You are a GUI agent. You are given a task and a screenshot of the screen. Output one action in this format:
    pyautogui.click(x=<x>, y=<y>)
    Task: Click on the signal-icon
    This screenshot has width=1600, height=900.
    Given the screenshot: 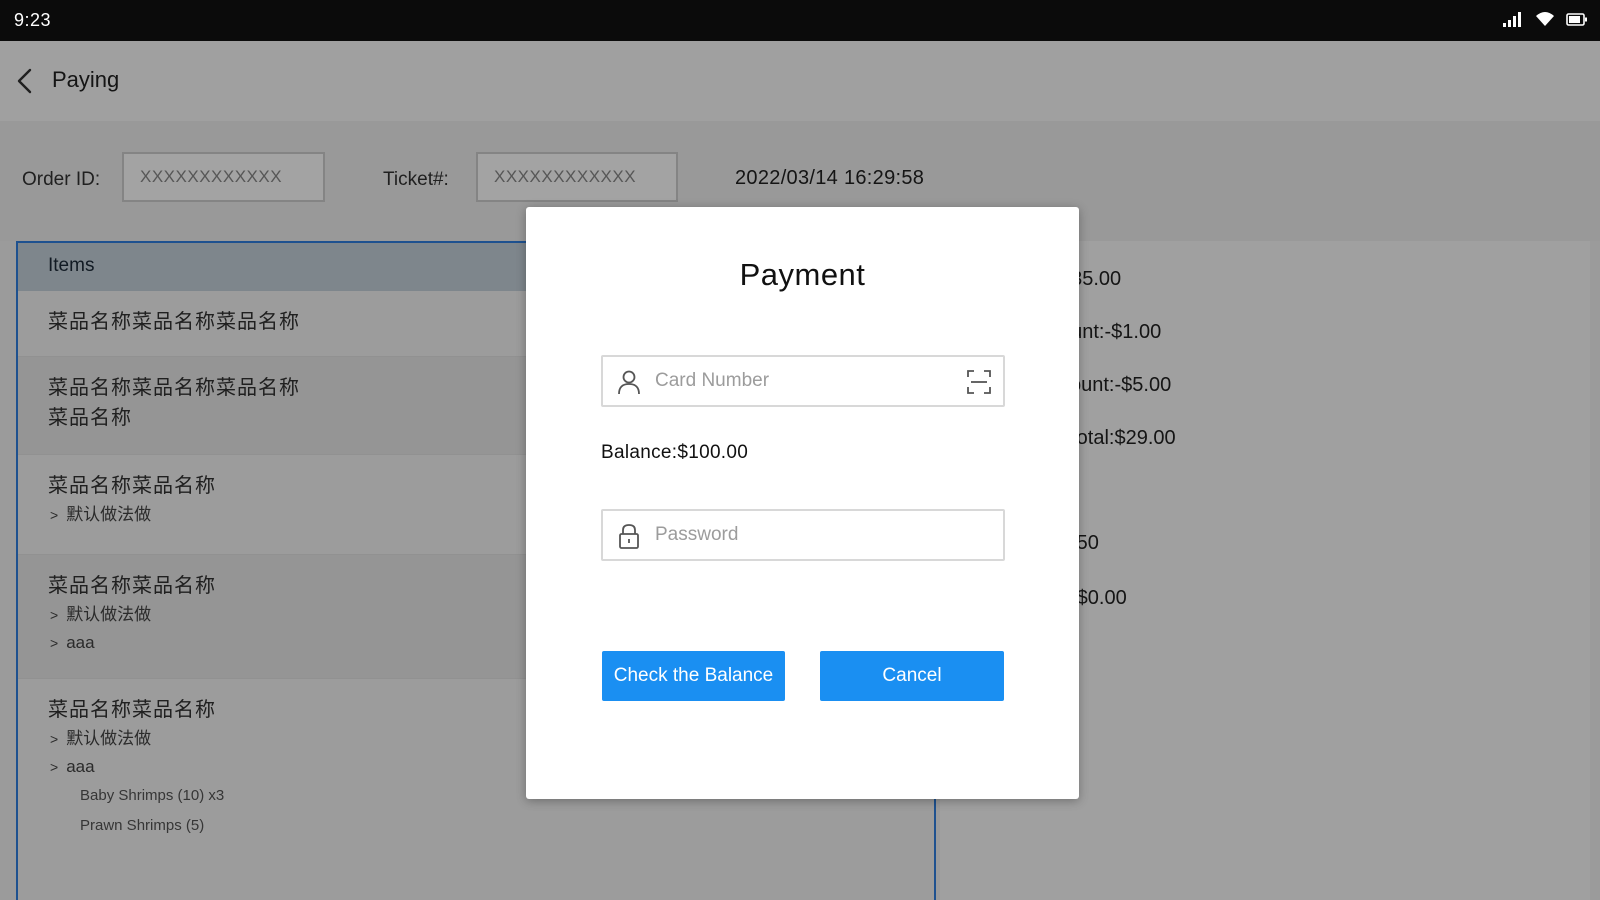 What is the action you would take?
    pyautogui.click(x=1513, y=19)
    